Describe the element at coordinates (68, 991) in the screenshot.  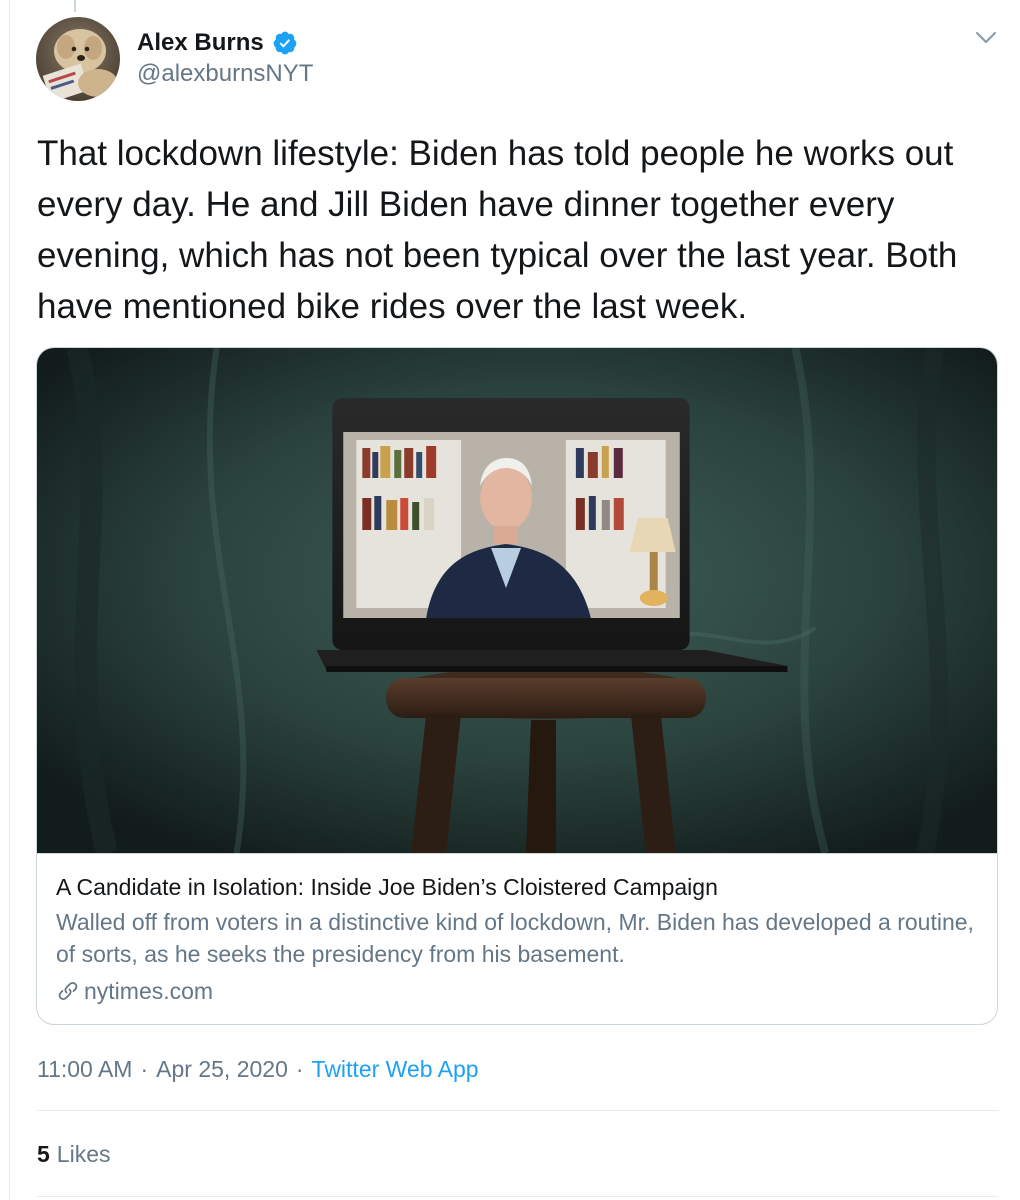
I see `link-icon` at that location.